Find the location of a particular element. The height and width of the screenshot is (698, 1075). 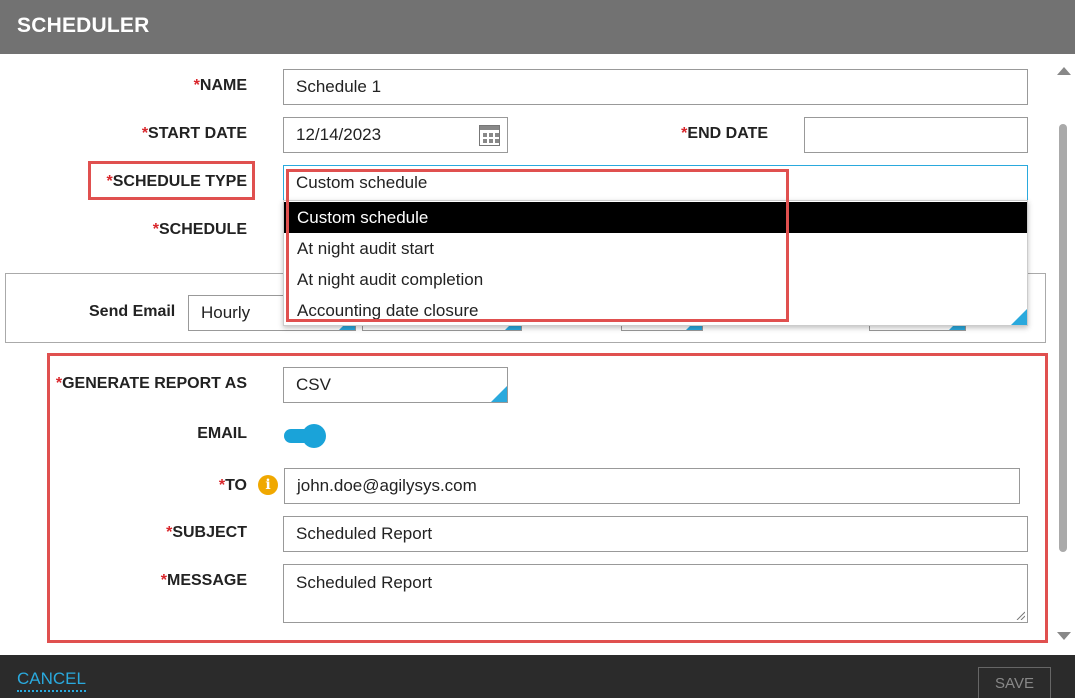

send-email-label: Send Email is located at coordinates (132, 311).